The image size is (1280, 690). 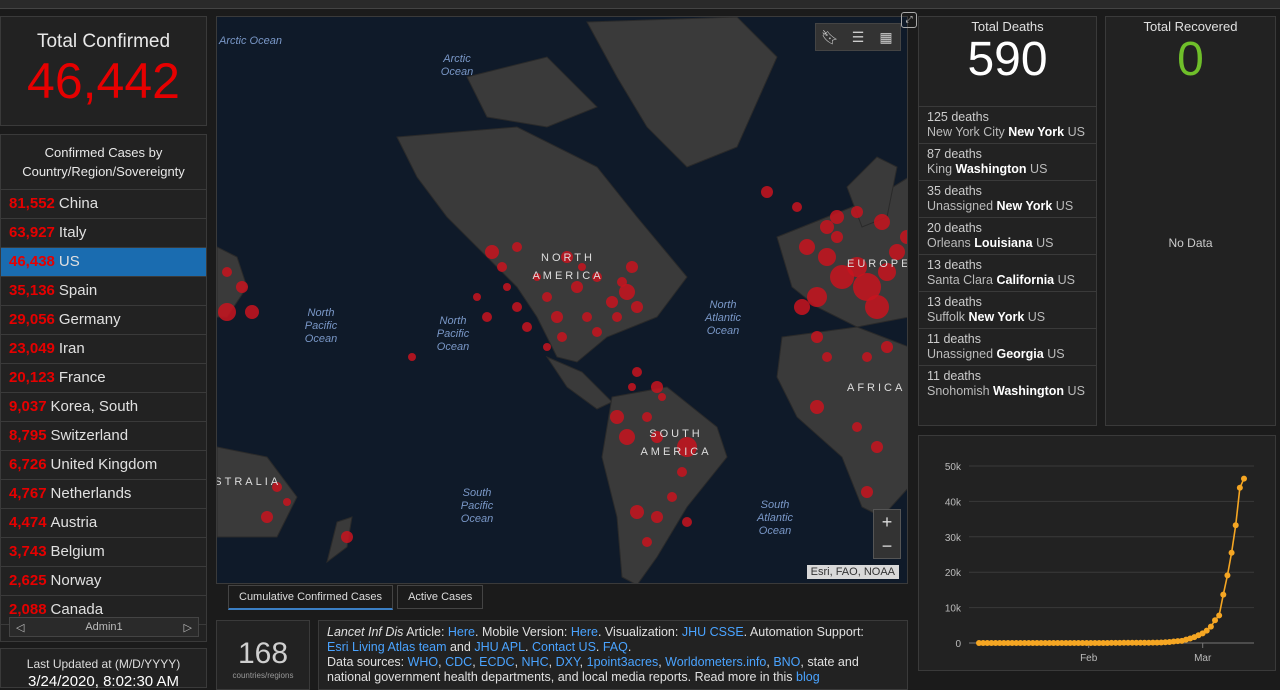 I want to click on country-row: 3,743 Belgium, so click(x=103, y=552).